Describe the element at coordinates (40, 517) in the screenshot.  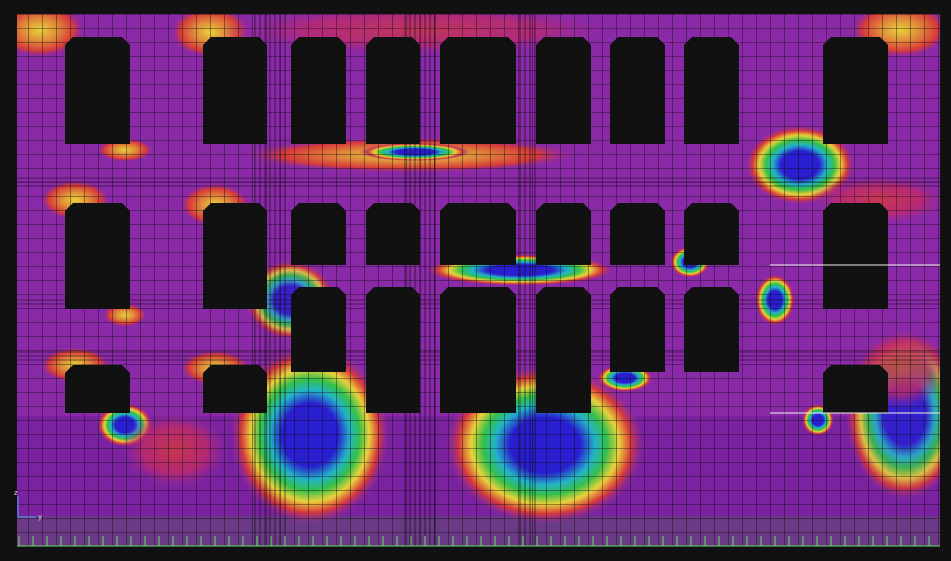
I see `y-axis-label: y` at that location.